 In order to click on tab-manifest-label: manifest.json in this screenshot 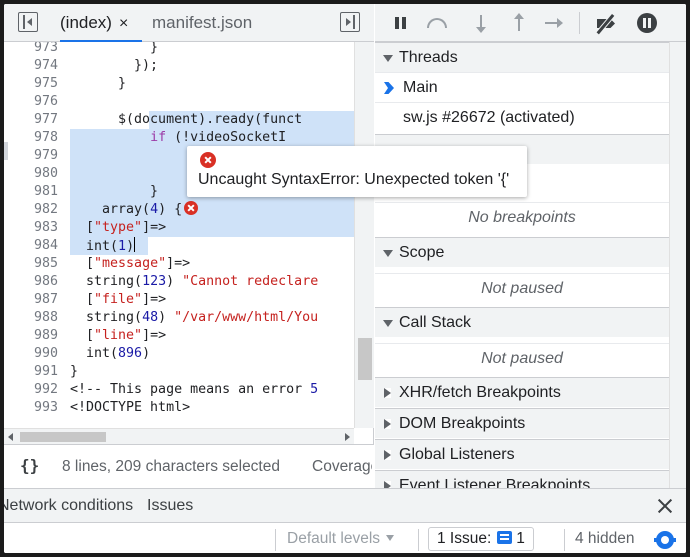, I will do `click(202, 22)`.